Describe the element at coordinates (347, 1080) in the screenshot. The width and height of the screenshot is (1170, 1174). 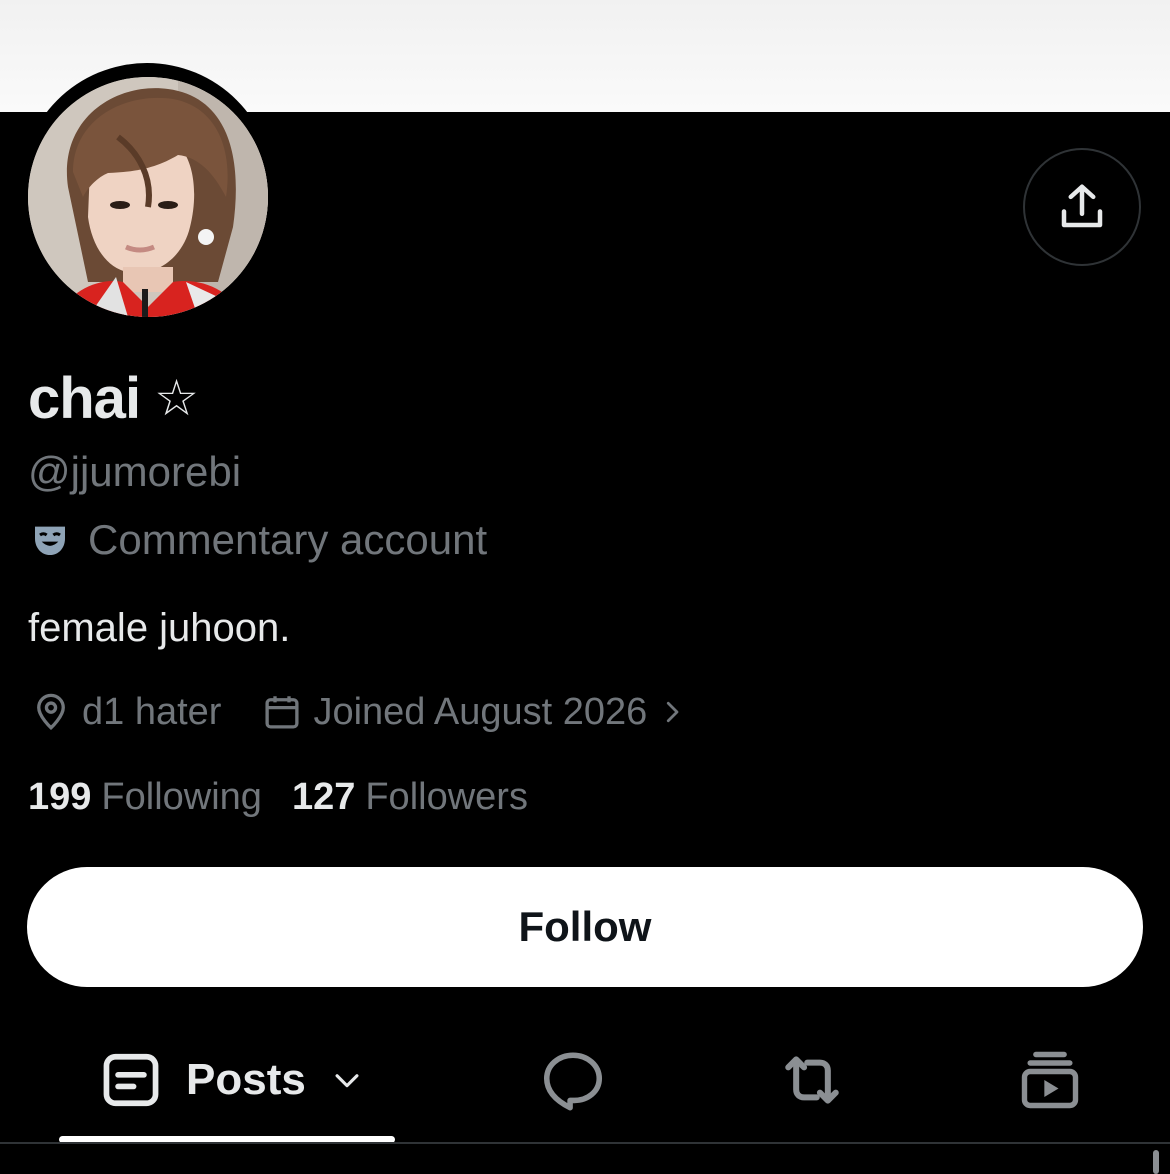
I see `chevron-down-icon` at that location.